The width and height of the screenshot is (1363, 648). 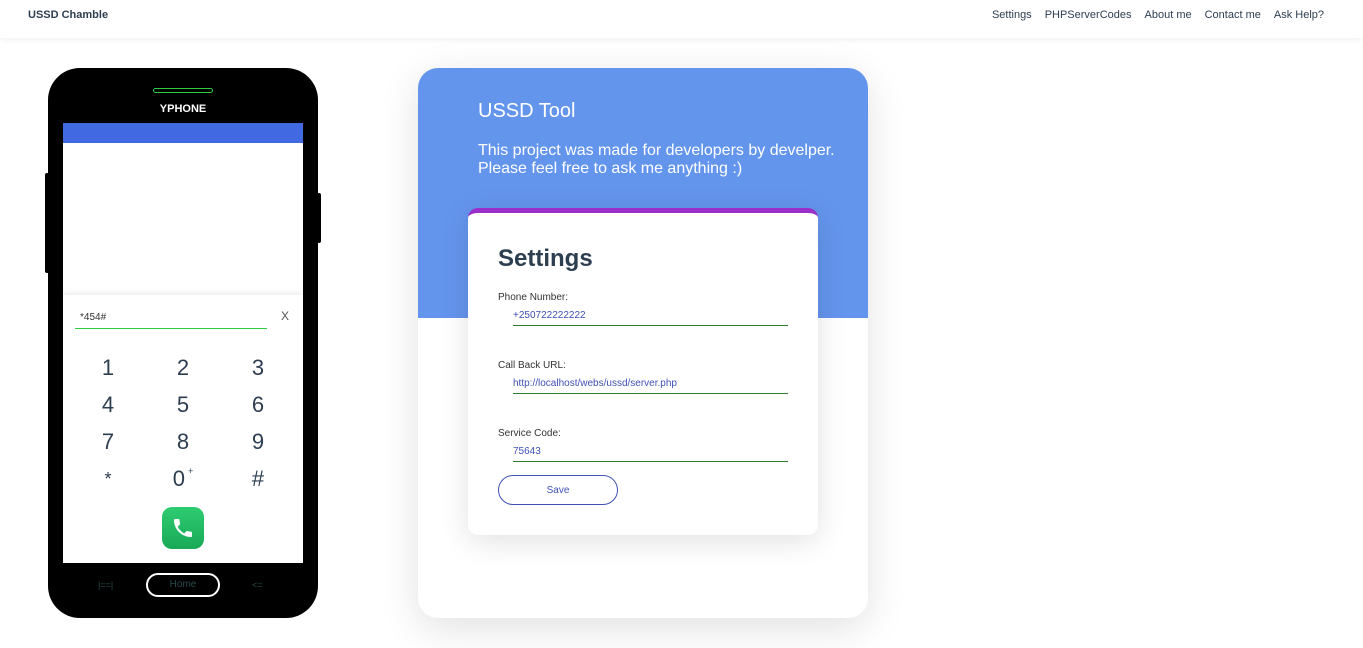 What do you see at coordinates (108, 368) in the screenshot?
I see `key-1: 1` at bounding box center [108, 368].